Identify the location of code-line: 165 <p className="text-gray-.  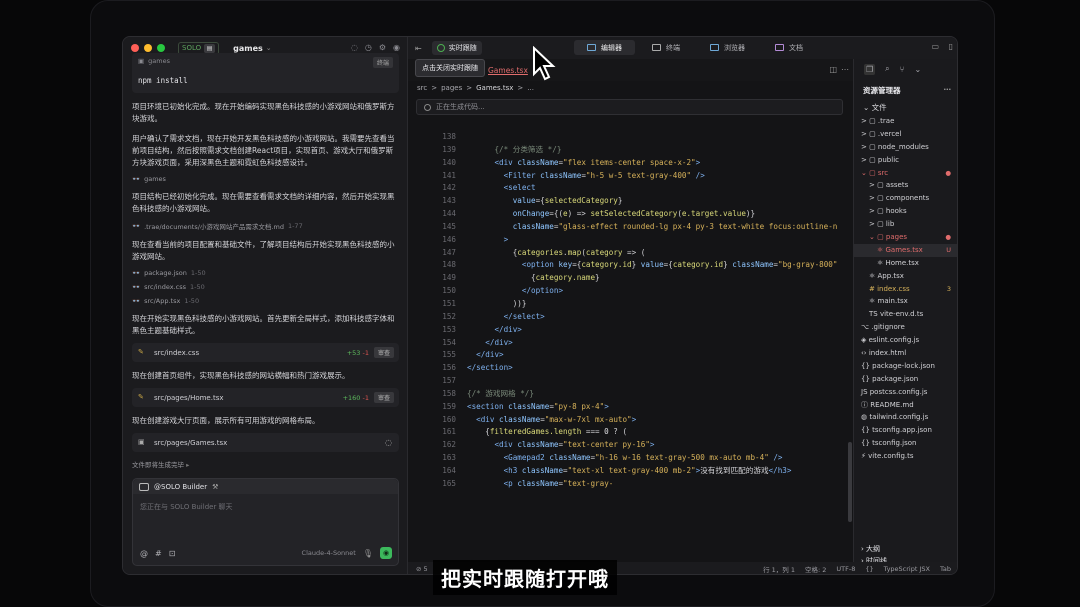
(630, 484).